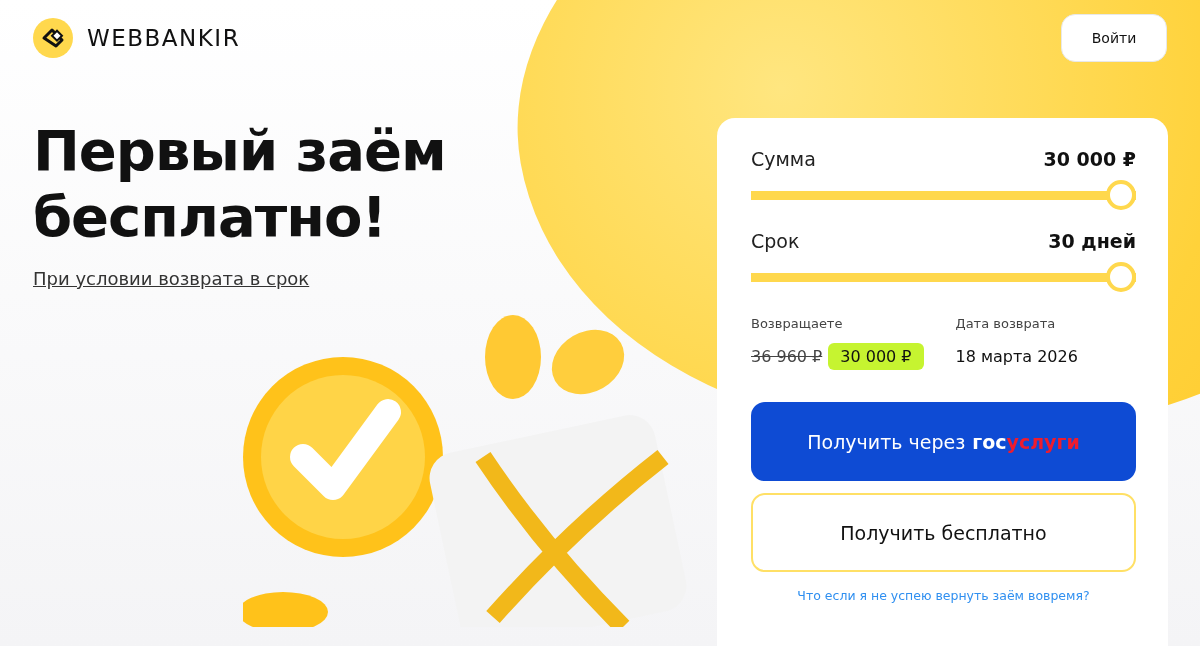 The width and height of the screenshot is (1200, 646). I want to click on old-amount: 36 960 ₽, so click(787, 356).